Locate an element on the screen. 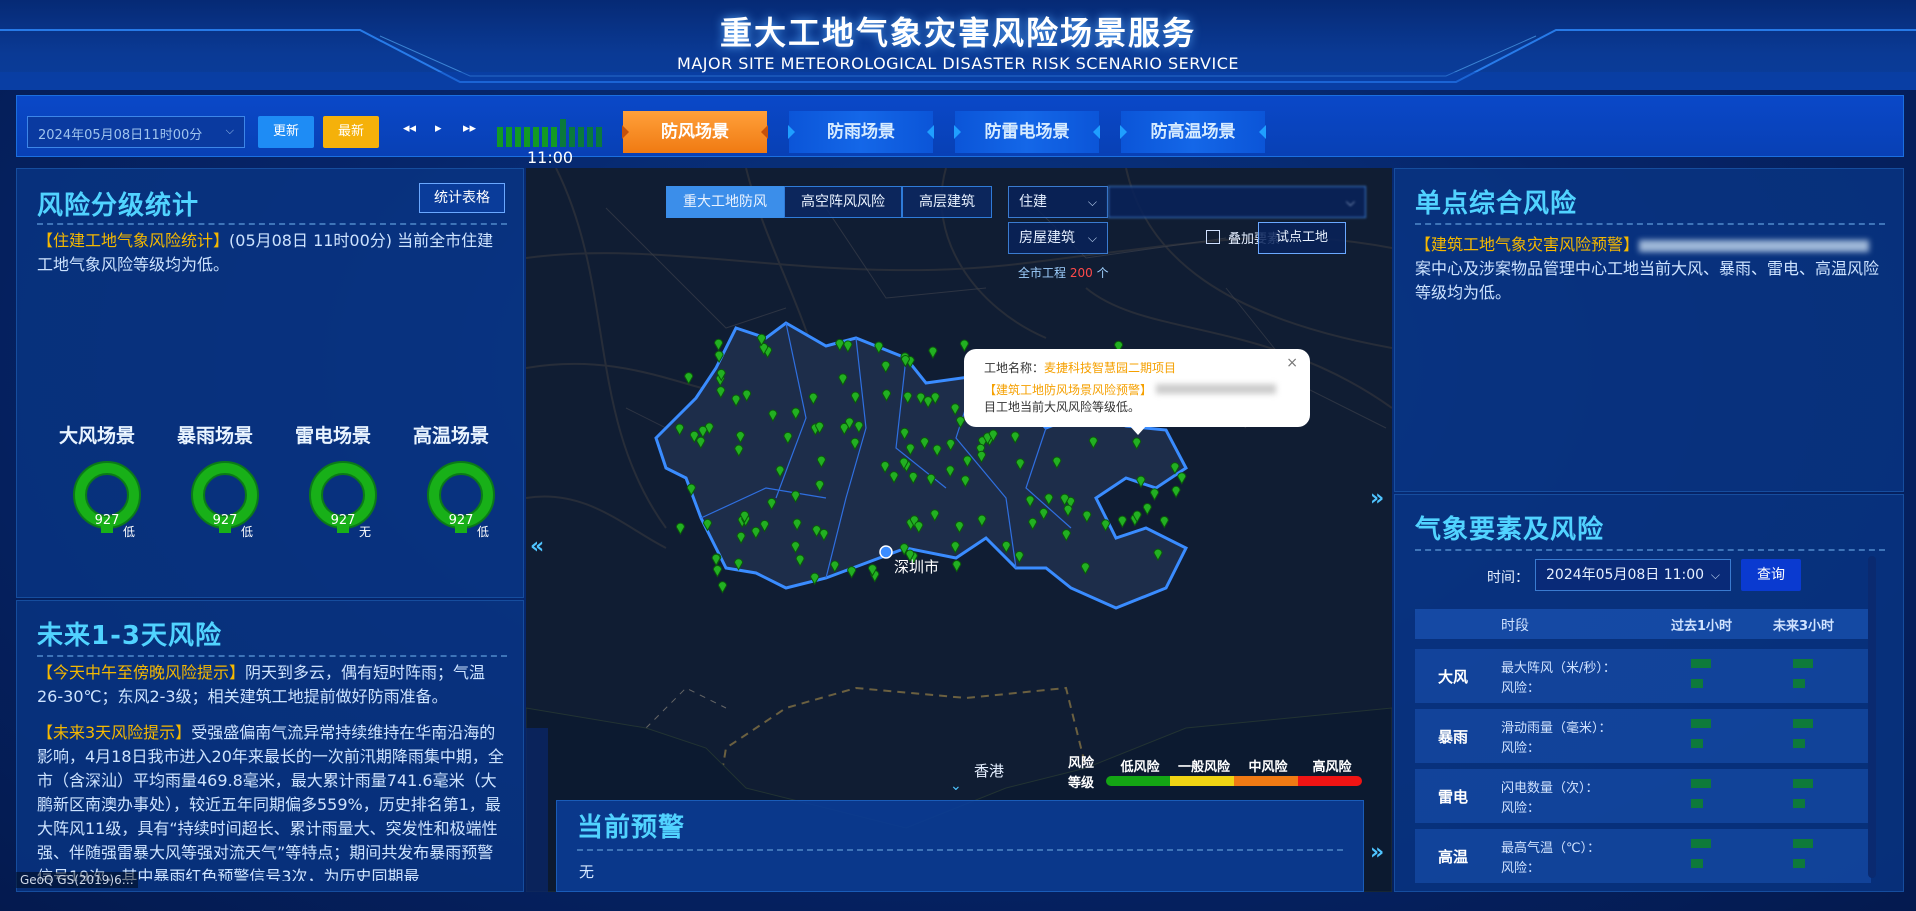 The width and height of the screenshot is (1916, 911). row-metric: 最高气温（℃）： is located at coordinates (1551, 848).